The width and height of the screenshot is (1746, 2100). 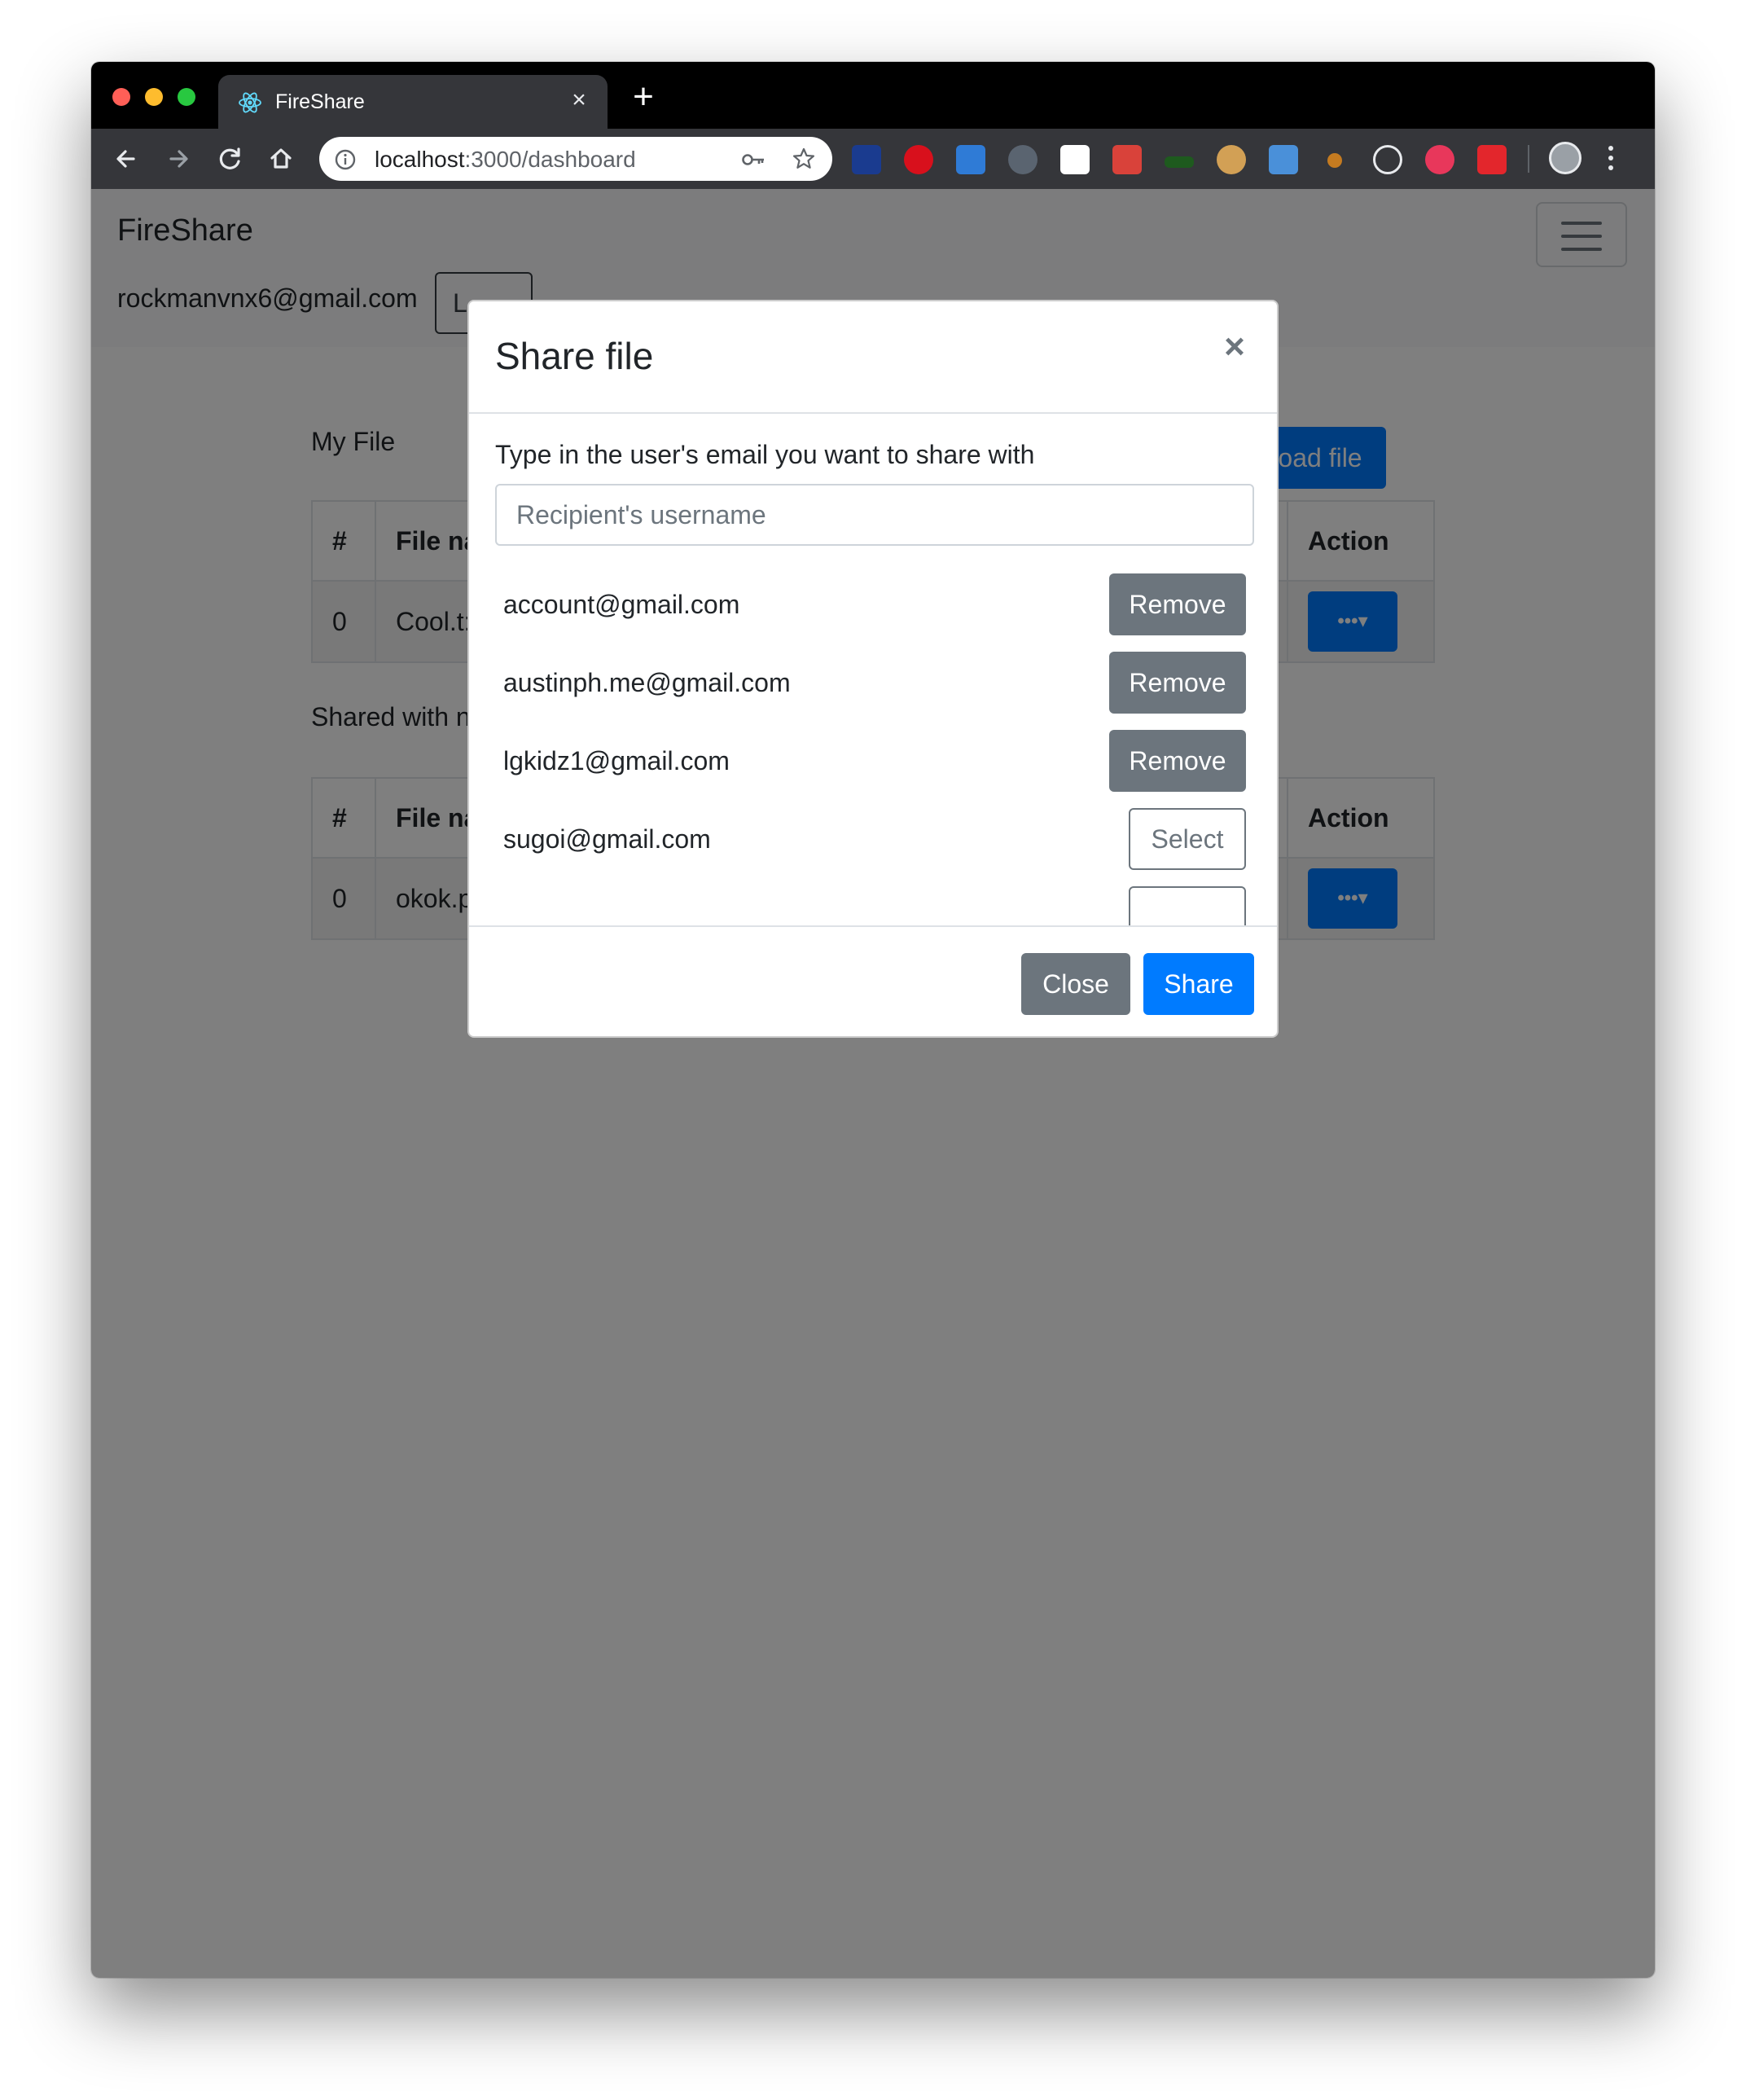 I want to click on list-item: sugoi@gmail.com Select, so click(x=874, y=839).